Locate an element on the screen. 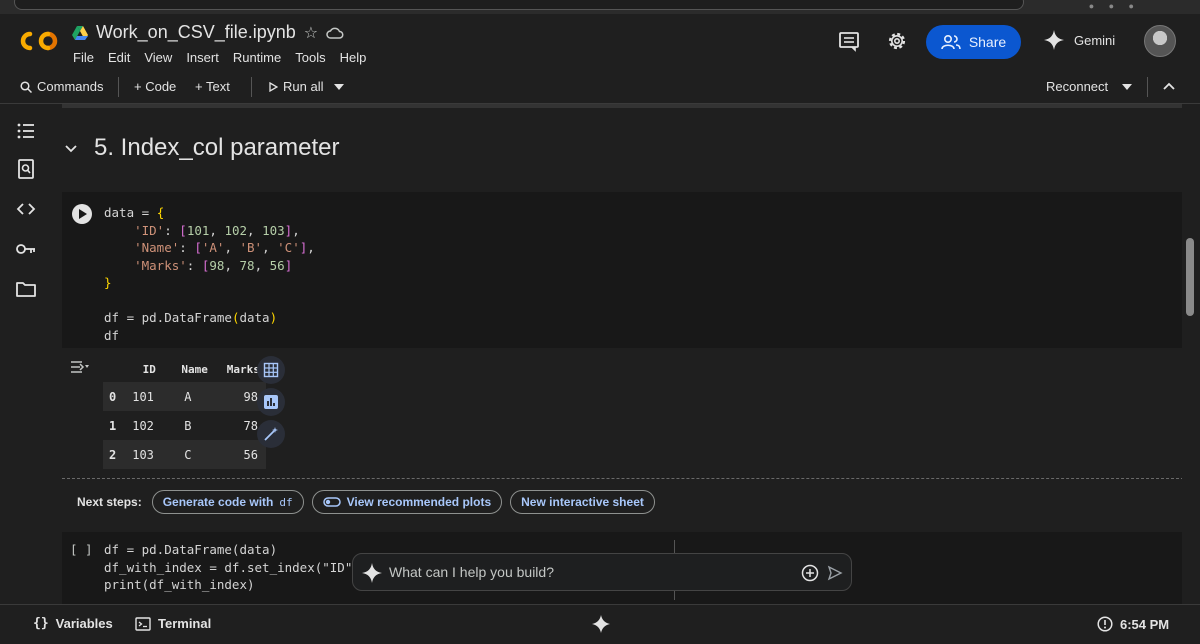 The image size is (1200, 644). interactive-sheet-label: New interactive sheet is located at coordinates (582, 502).